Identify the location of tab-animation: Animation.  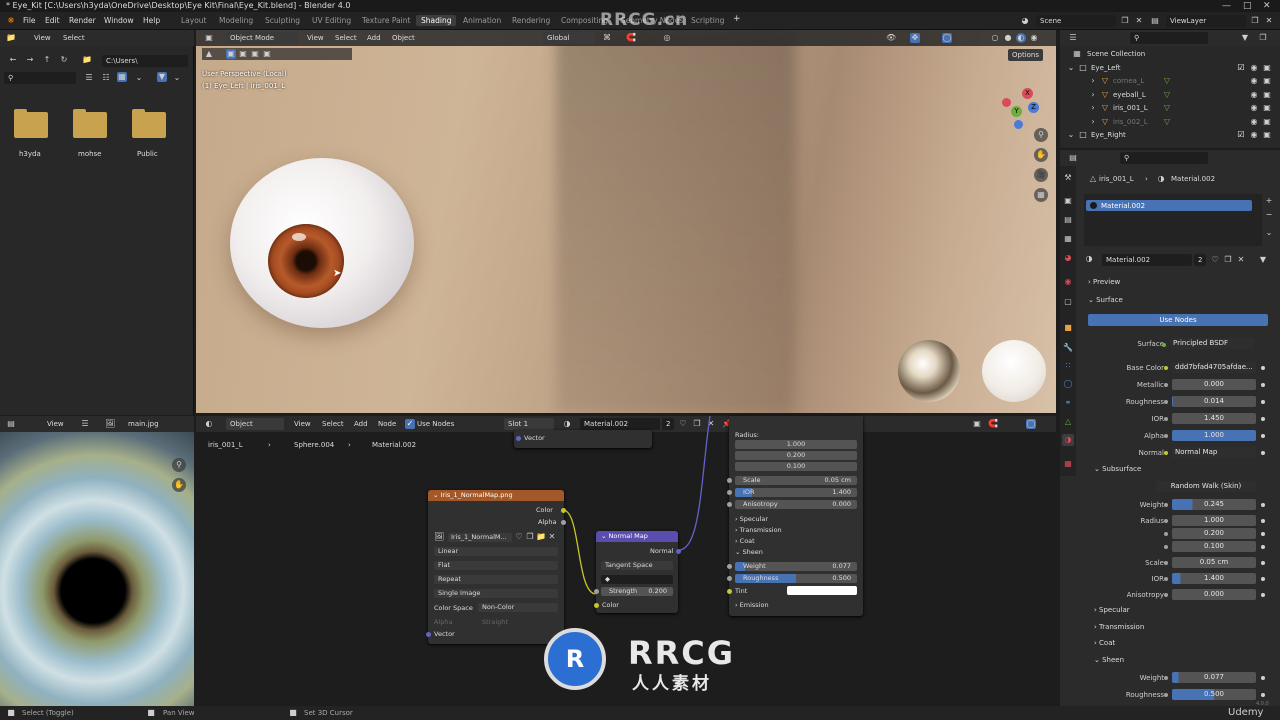
(482, 20).